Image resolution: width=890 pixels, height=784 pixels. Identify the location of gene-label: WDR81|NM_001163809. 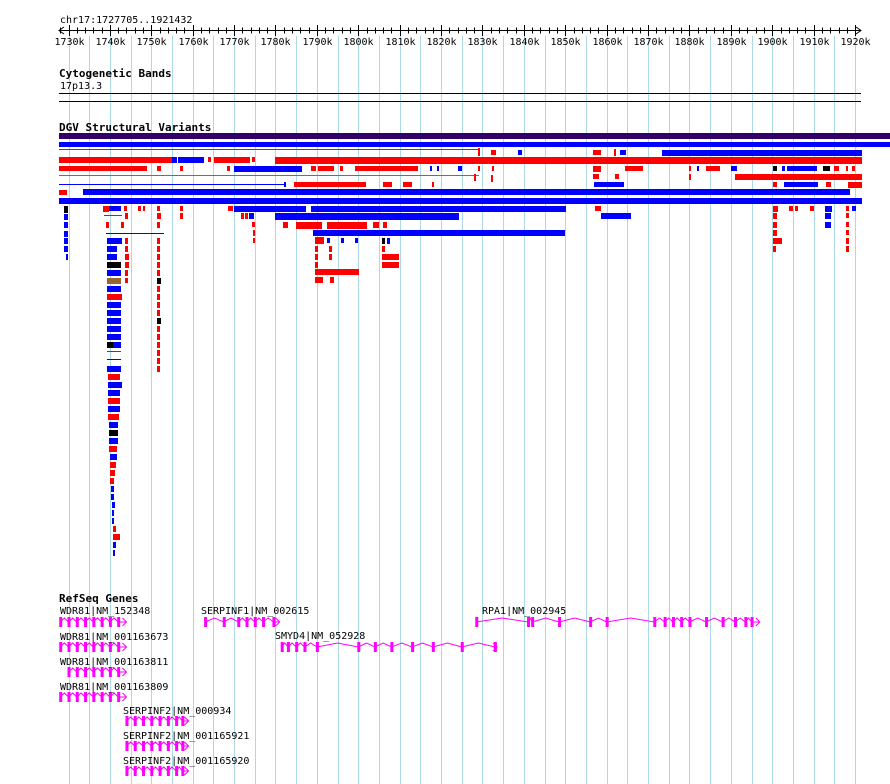
(114, 687).